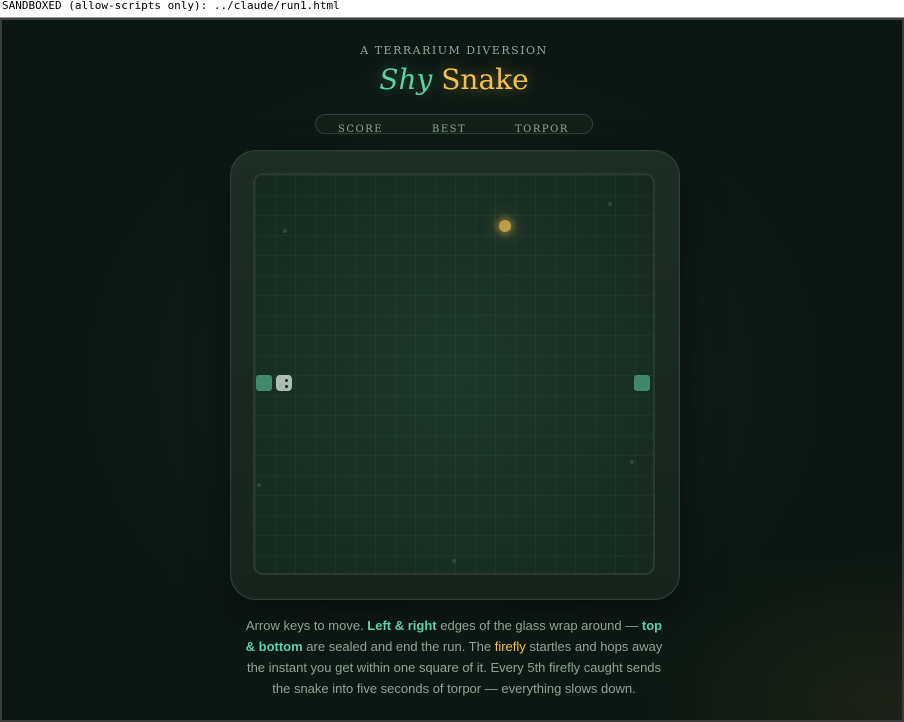 The image size is (904, 722). Describe the element at coordinates (398, 646) in the screenshot. I see `instructions-text: are sealed and end the run. The` at that location.